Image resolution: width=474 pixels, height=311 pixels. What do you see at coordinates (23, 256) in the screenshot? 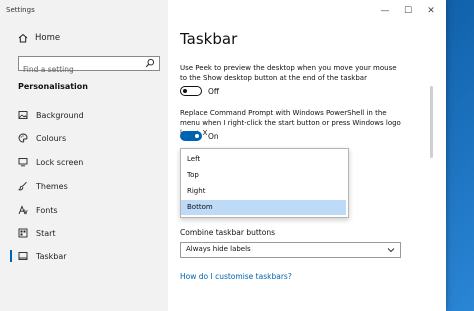
I see `taskbar-icon` at bounding box center [23, 256].